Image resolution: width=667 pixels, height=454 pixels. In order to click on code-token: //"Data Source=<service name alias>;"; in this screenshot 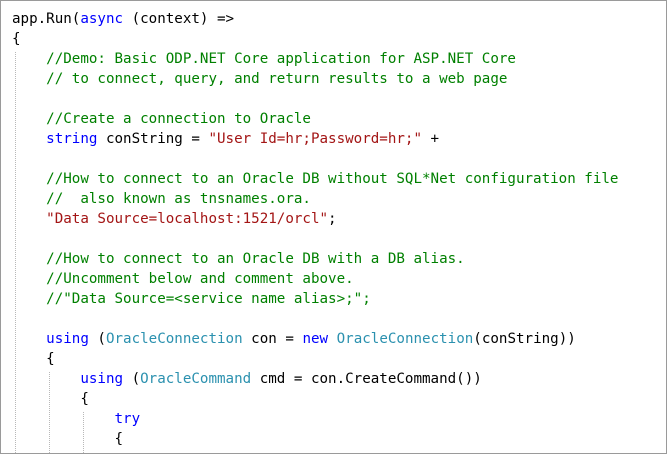, I will do `click(191, 299)`.